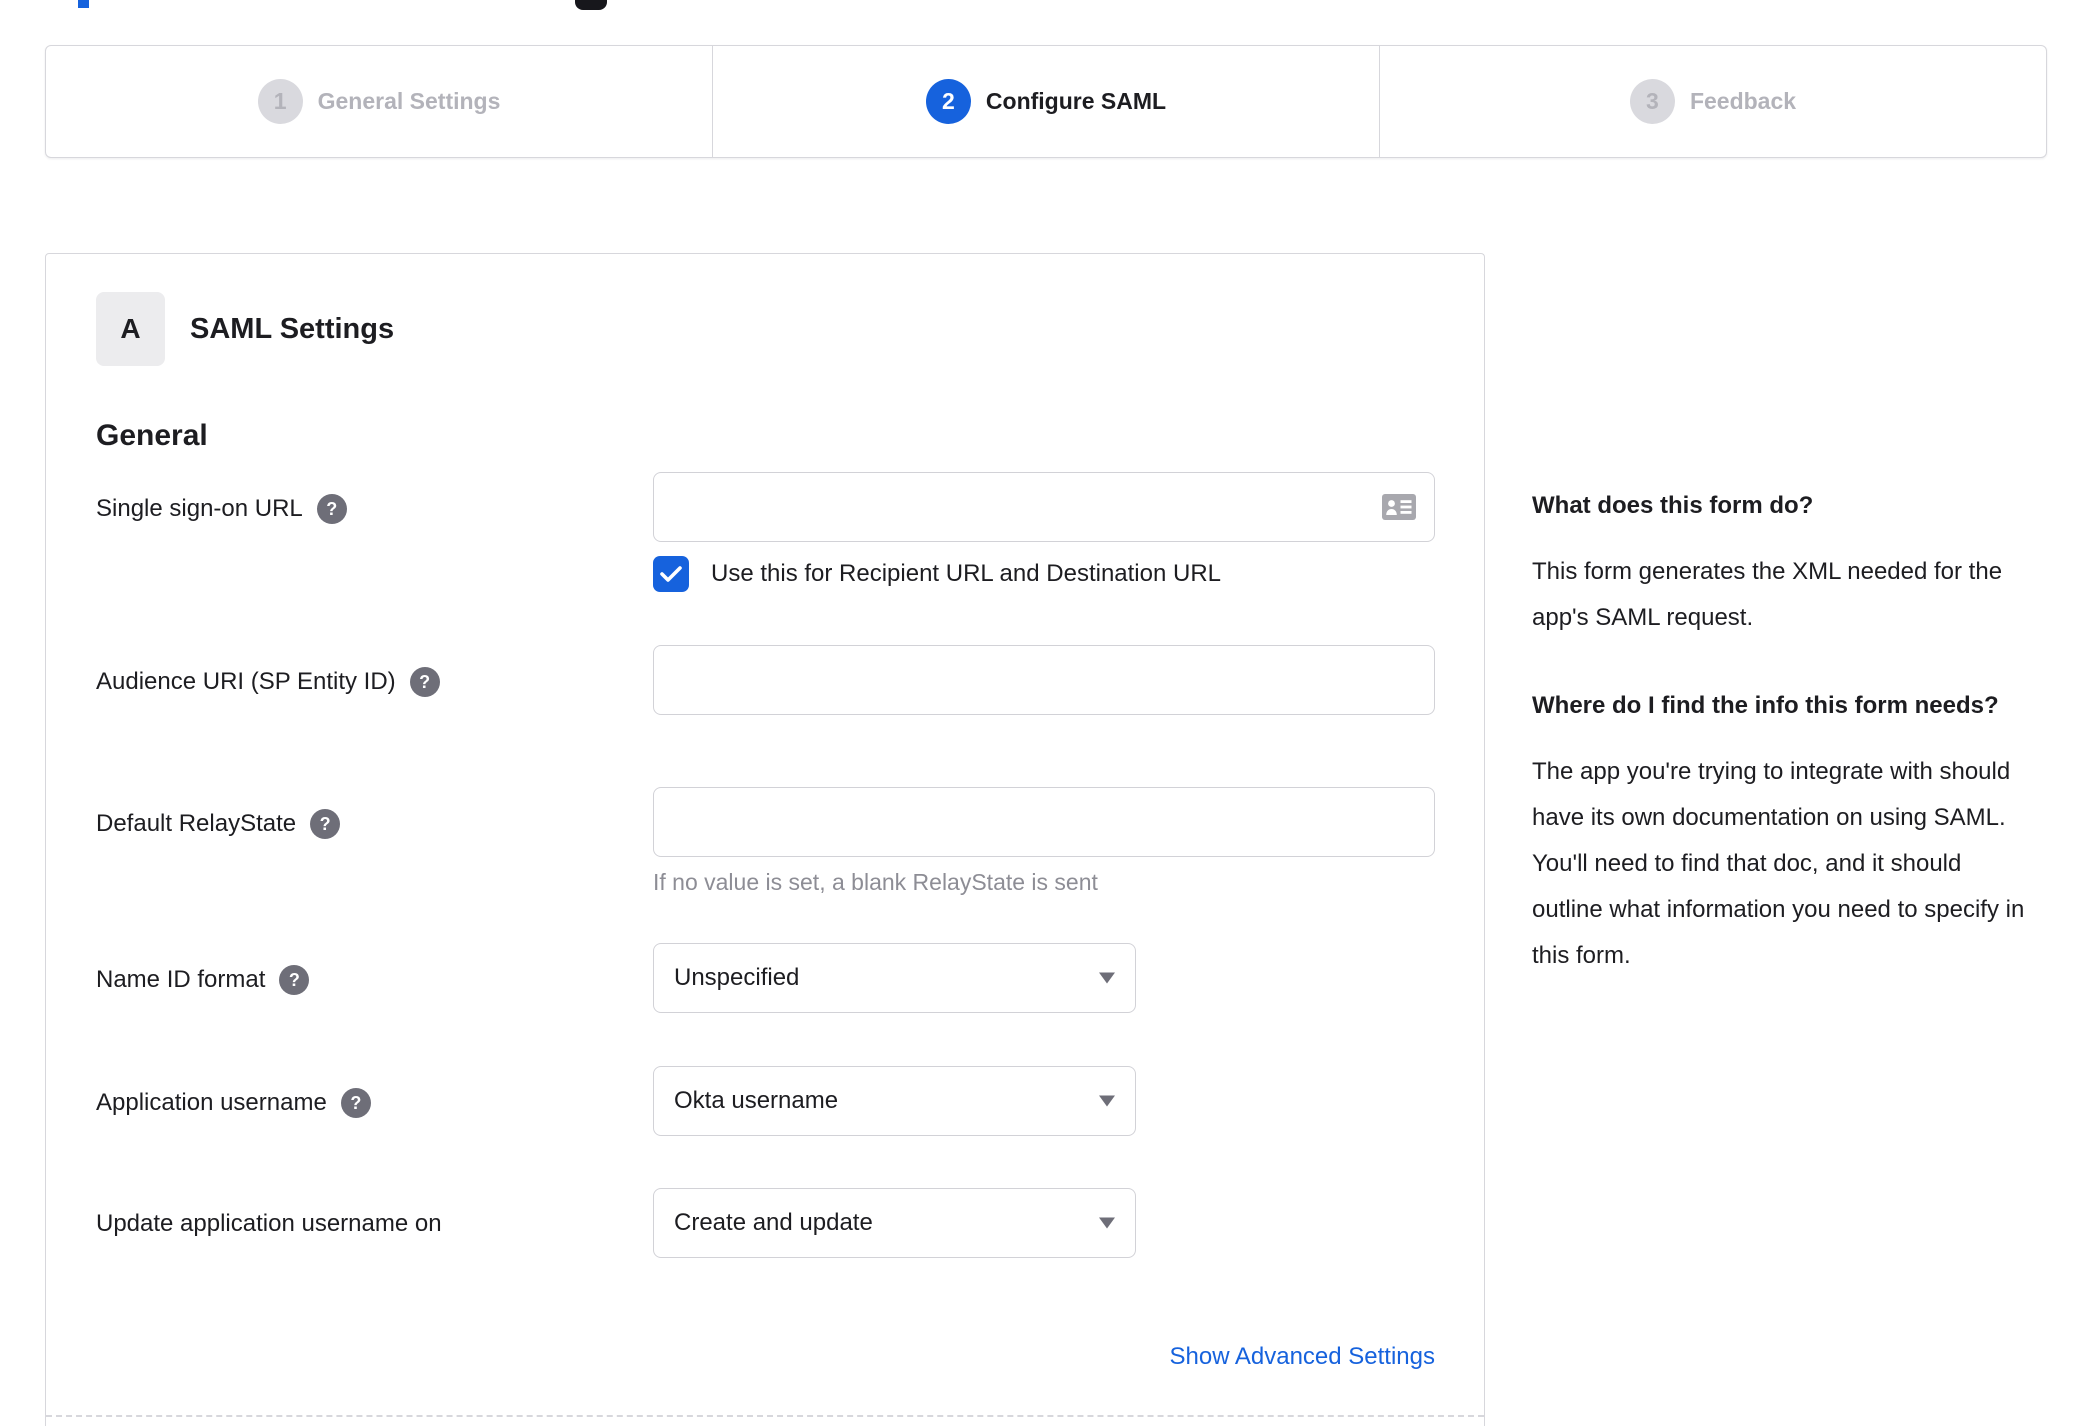 This screenshot has width=2092, height=1426. What do you see at coordinates (1044, 822) in the screenshot?
I see `relay-state-input` at bounding box center [1044, 822].